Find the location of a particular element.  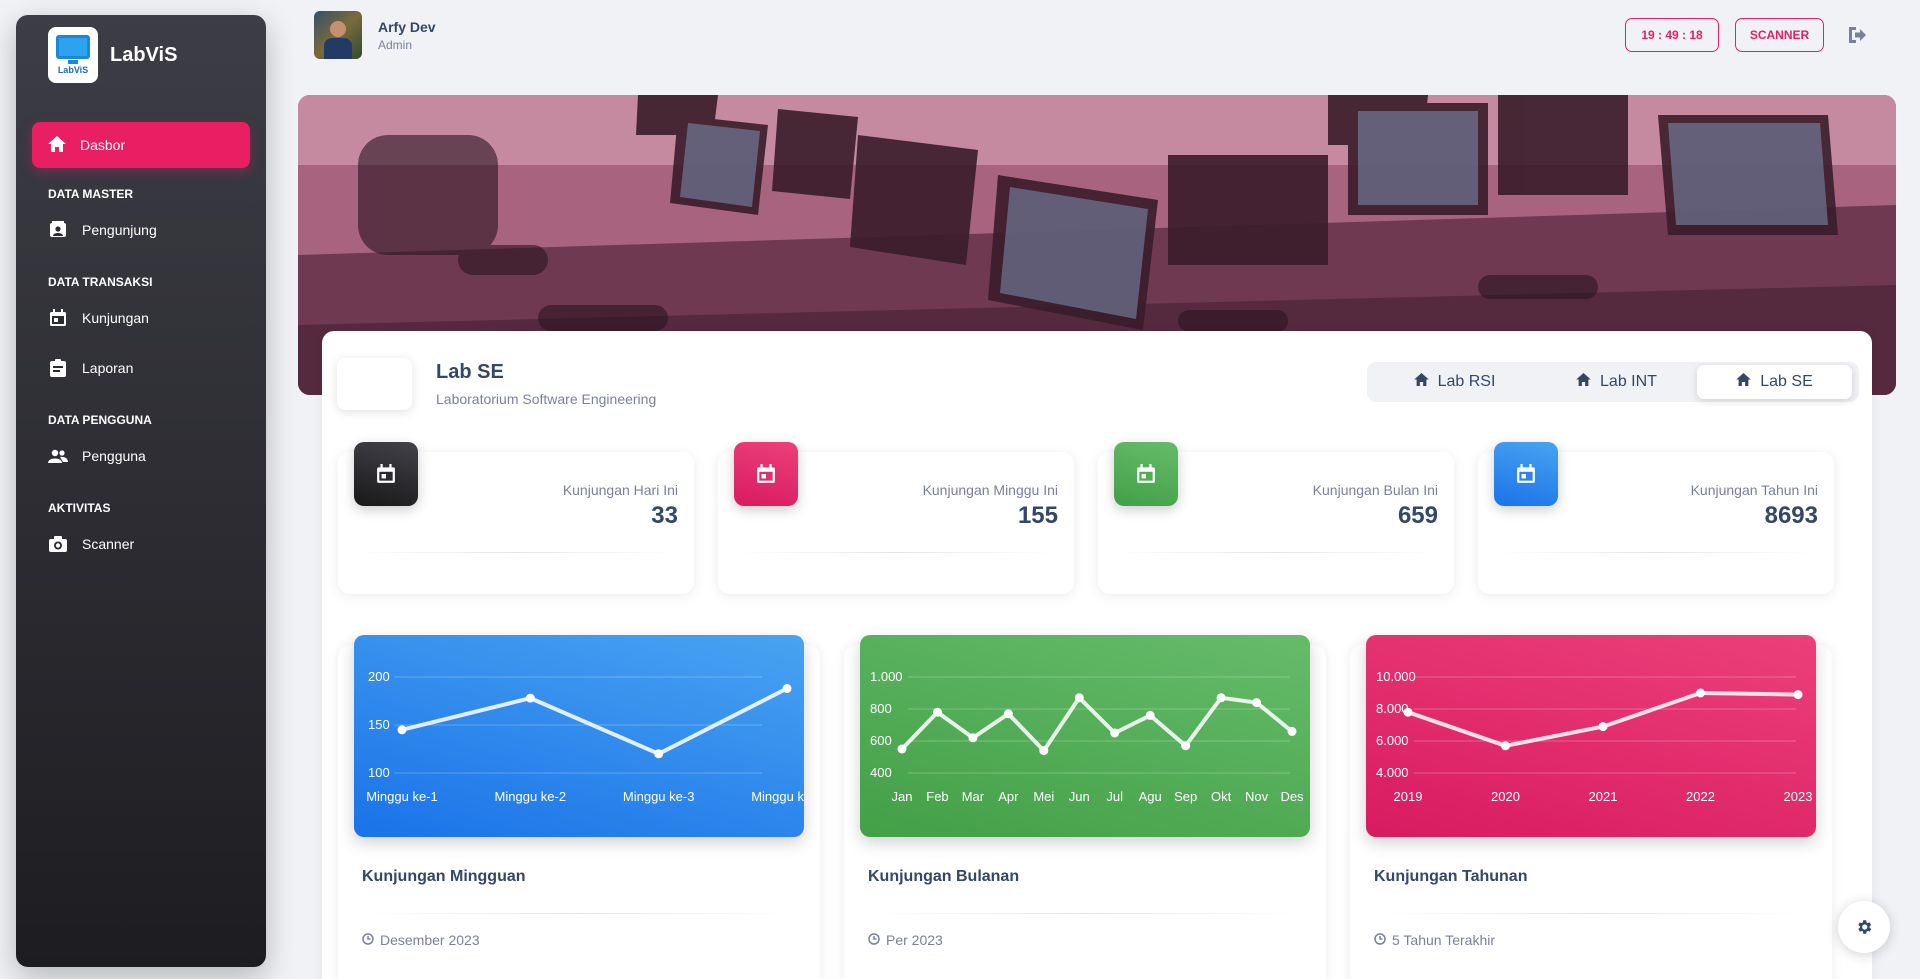

camera-icon is located at coordinates (58, 544).